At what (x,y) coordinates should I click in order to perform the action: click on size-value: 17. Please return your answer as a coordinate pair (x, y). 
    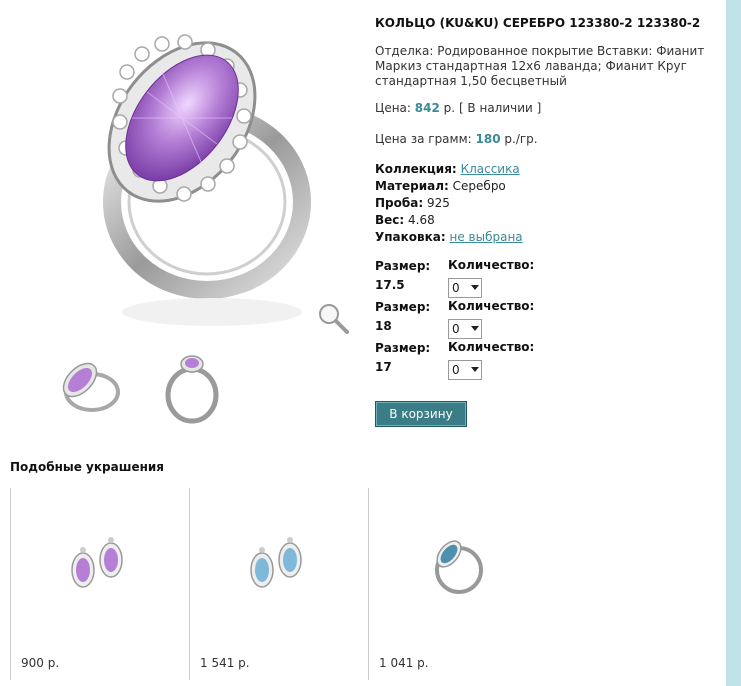
    Looking at the image, I should click on (383, 367).